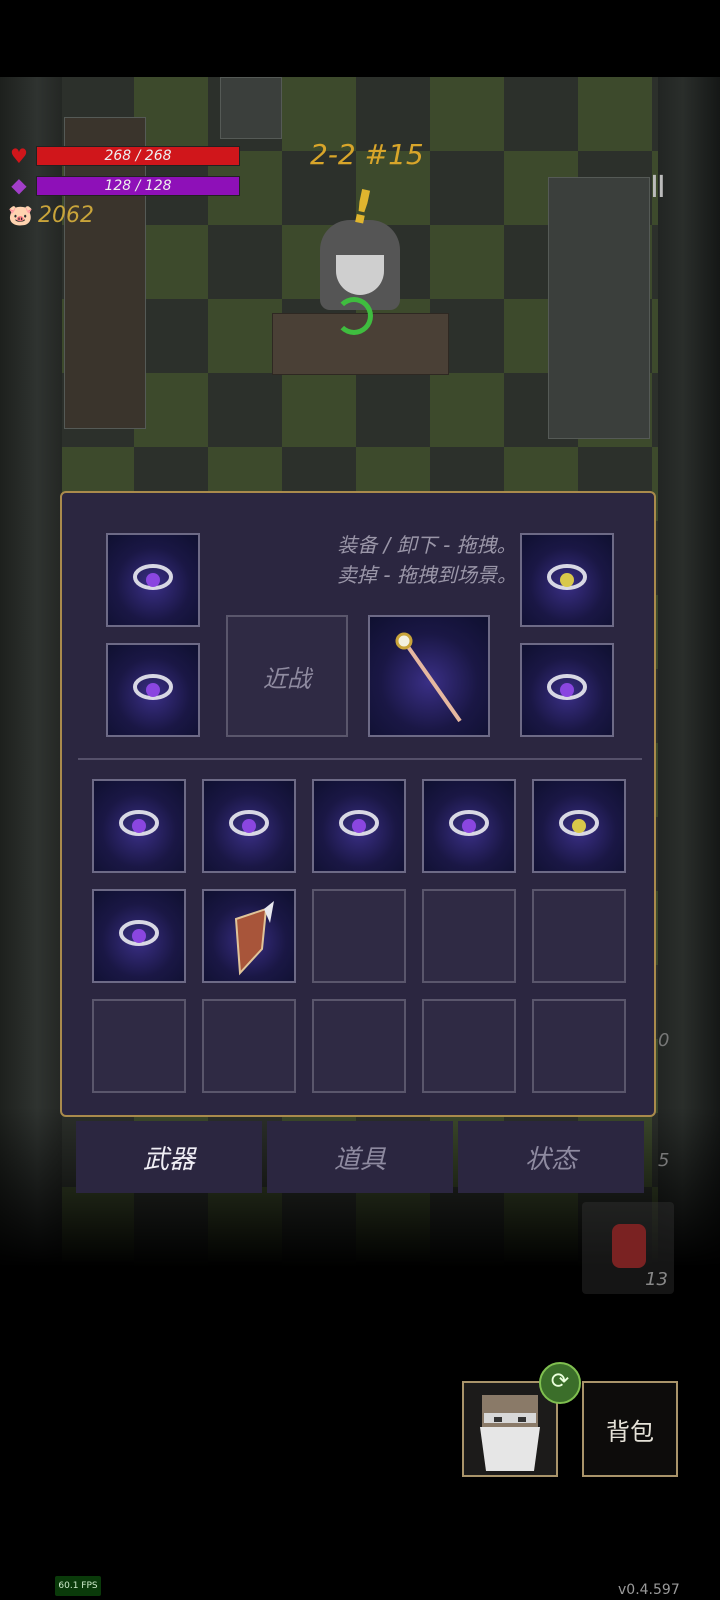 The width and height of the screenshot is (720, 1600). Describe the element at coordinates (287, 676) in the screenshot. I see `melee-slot: 近战` at that location.